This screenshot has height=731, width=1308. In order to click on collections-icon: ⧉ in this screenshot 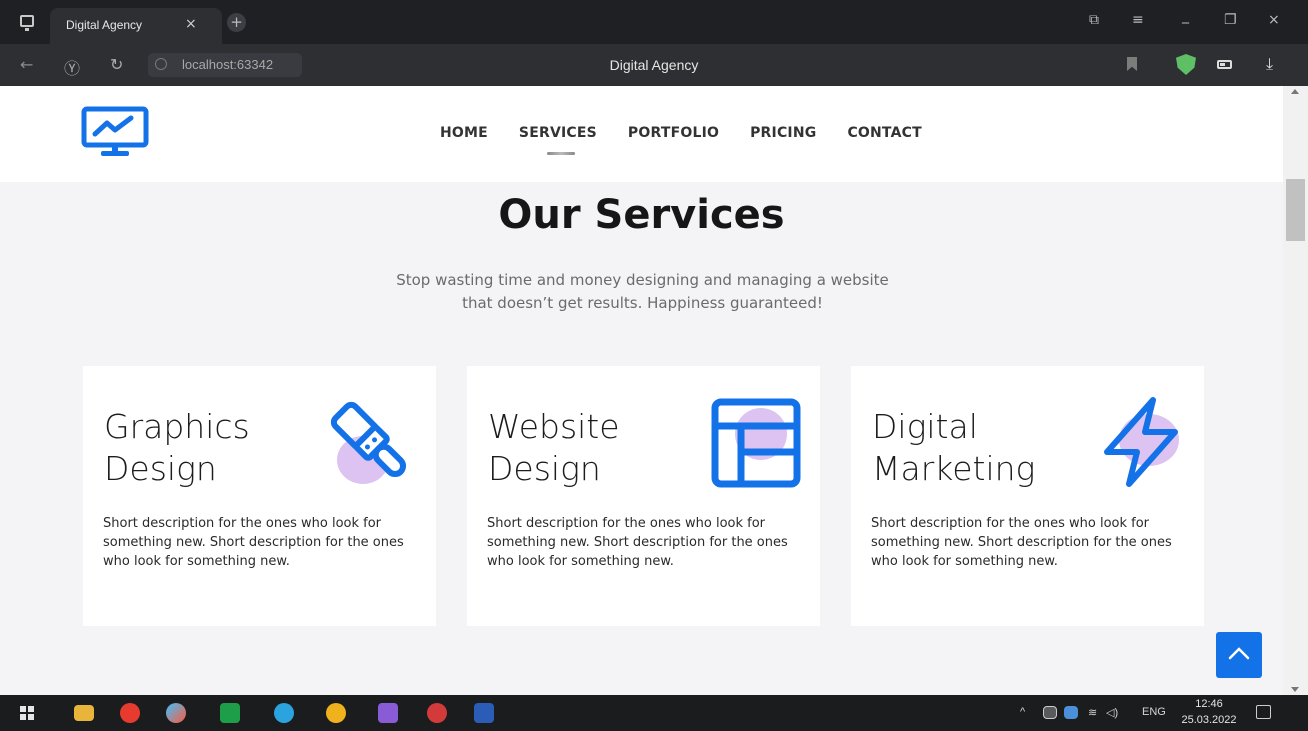, I will do `click(1094, 20)`.